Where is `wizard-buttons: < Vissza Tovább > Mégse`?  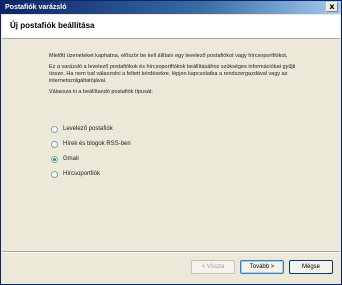
wizard-buttons: < Vissza Tovább > Mégse is located at coordinates (262, 267).